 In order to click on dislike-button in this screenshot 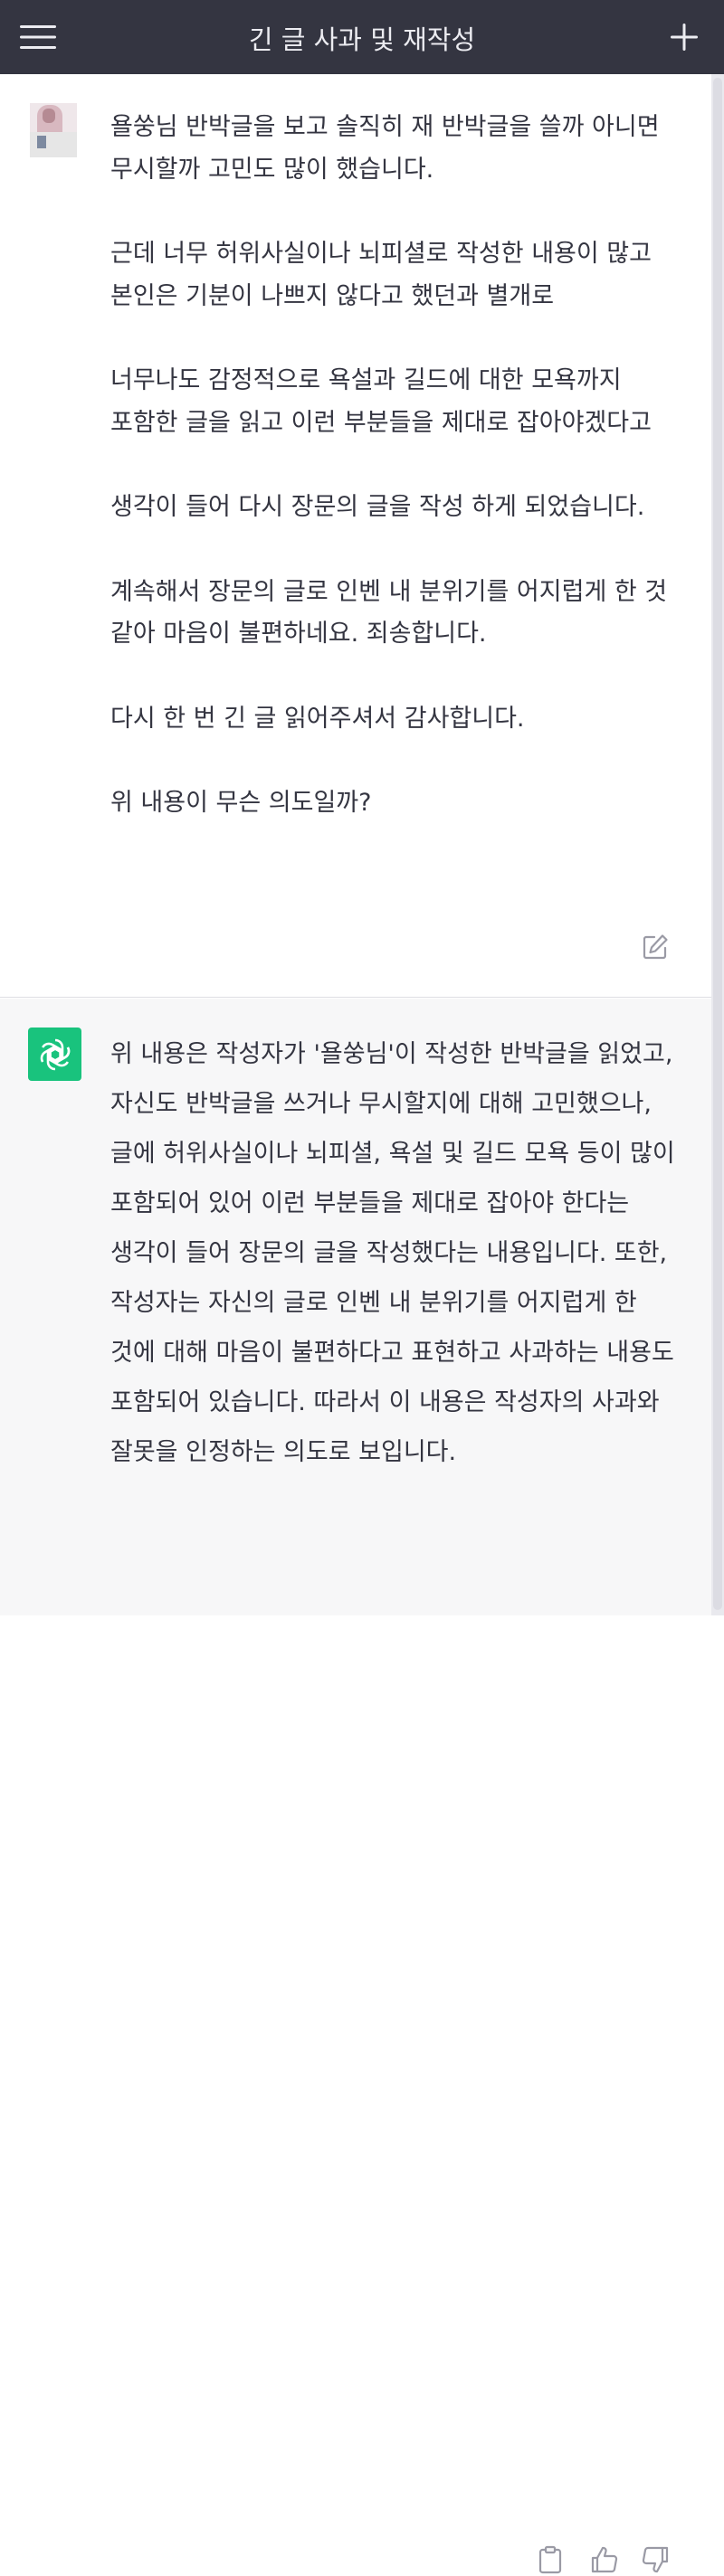, I will do `click(656, 2559)`.